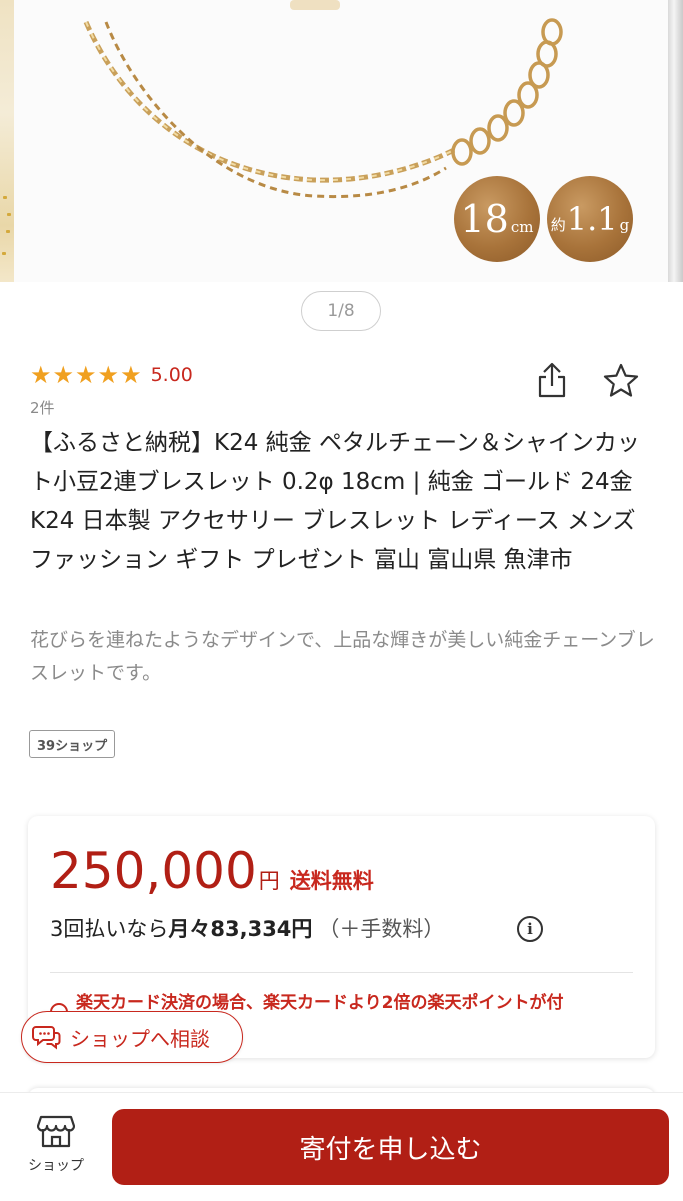 This screenshot has height=1201, width=683. What do you see at coordinates (153, 871) in the screenshot?
I see `price-amount: 250,000` at bounding box center [153, 871].